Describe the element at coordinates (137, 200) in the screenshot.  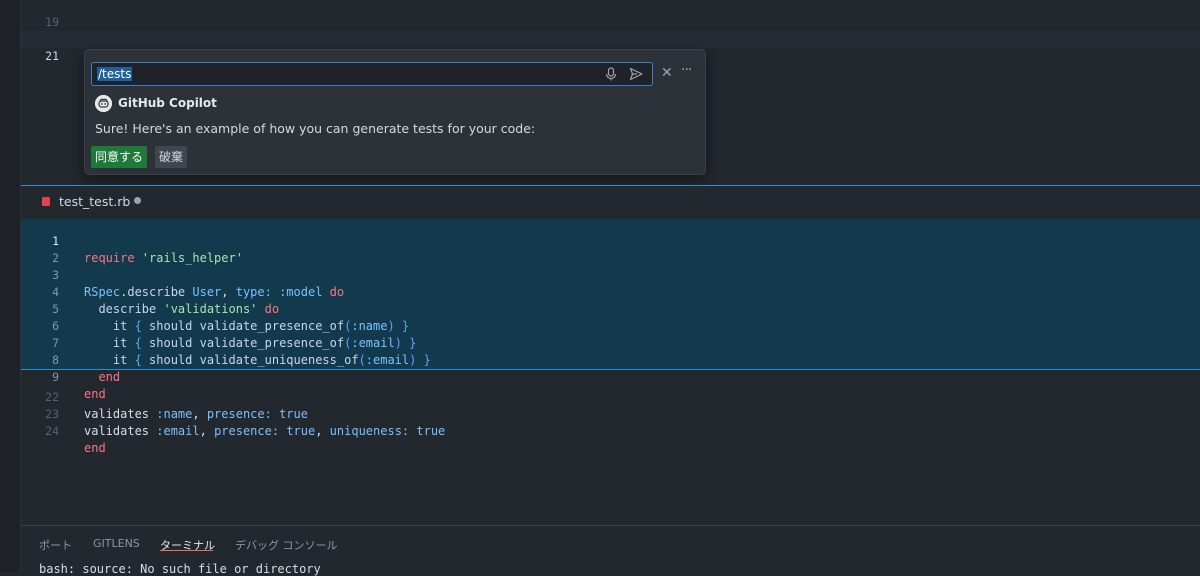
I see `unsaved-dot-icon` at that location.